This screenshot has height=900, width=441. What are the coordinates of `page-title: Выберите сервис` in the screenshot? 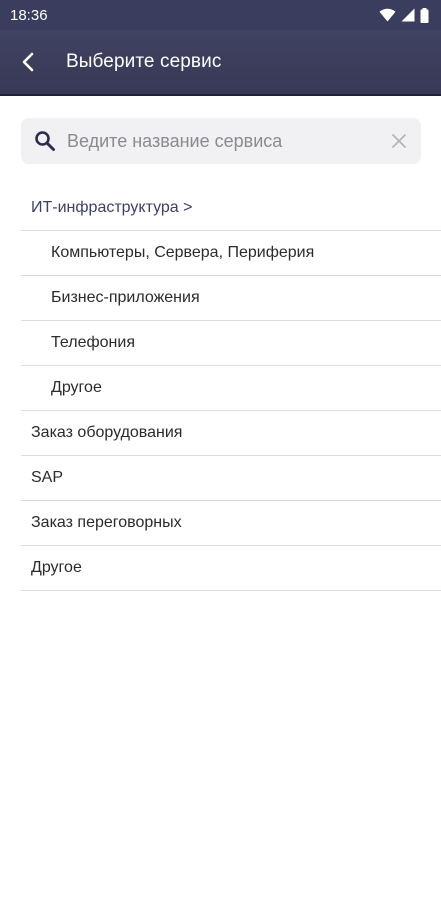 It's located at (144, 61).